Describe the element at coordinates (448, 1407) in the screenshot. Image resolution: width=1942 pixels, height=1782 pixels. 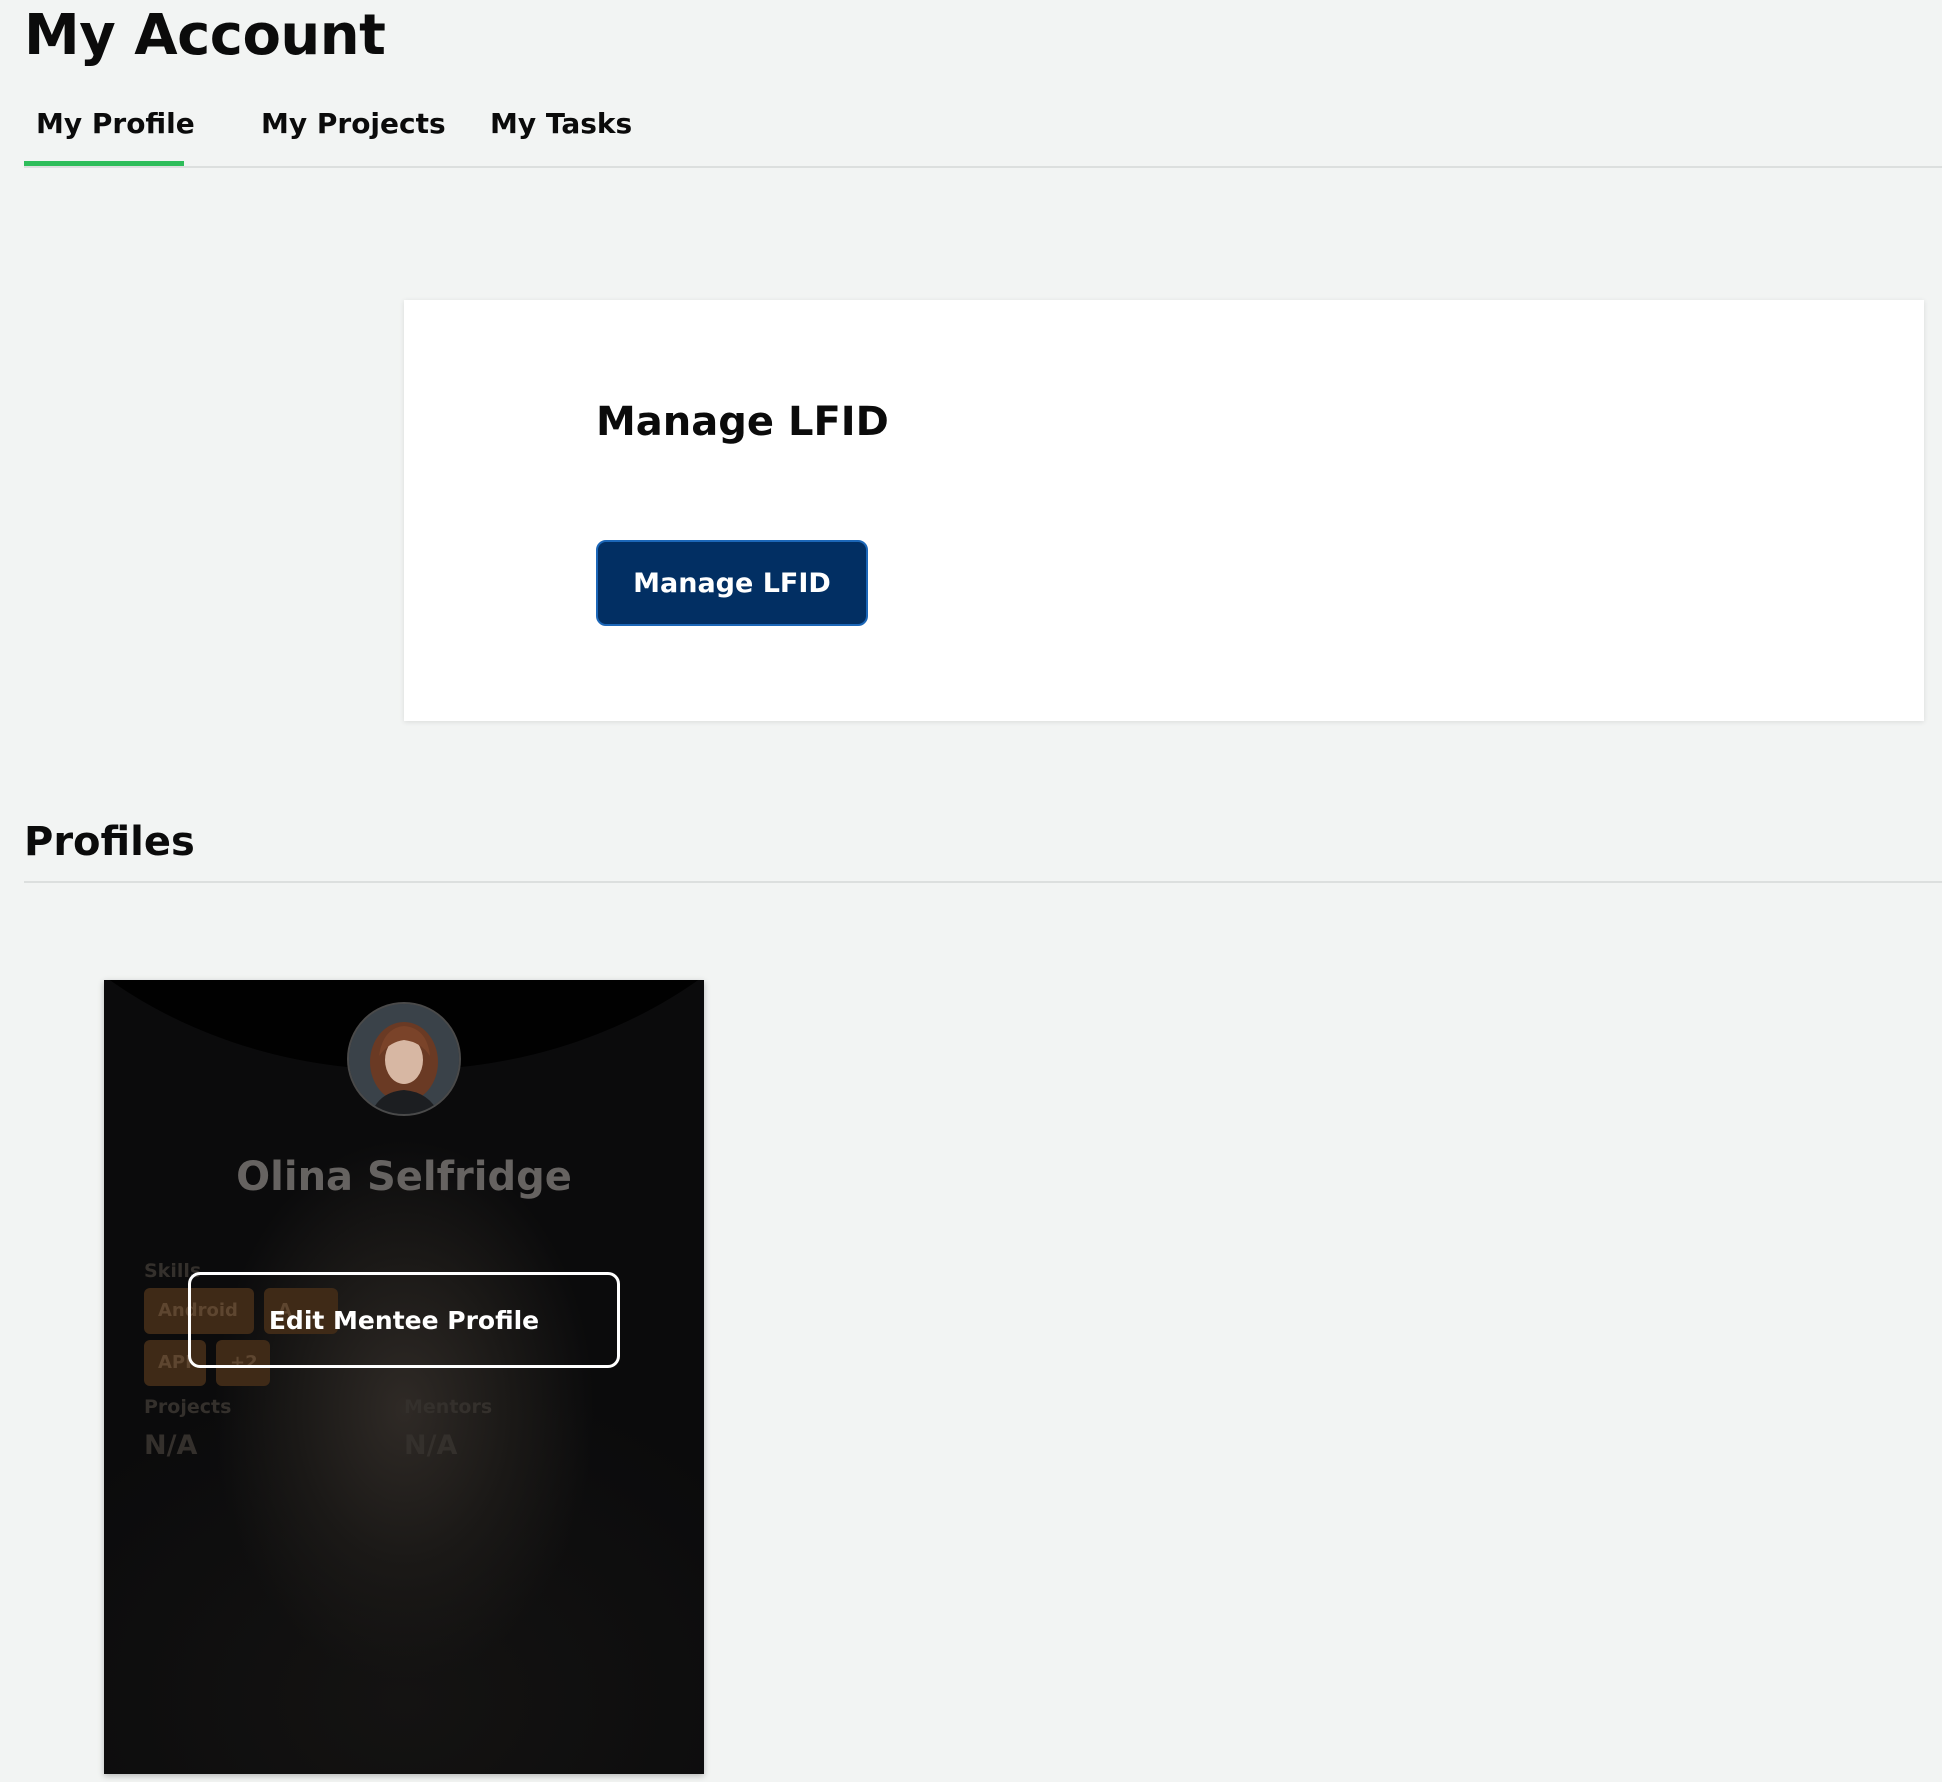
I see `mentors-label: Mentors` at that location.